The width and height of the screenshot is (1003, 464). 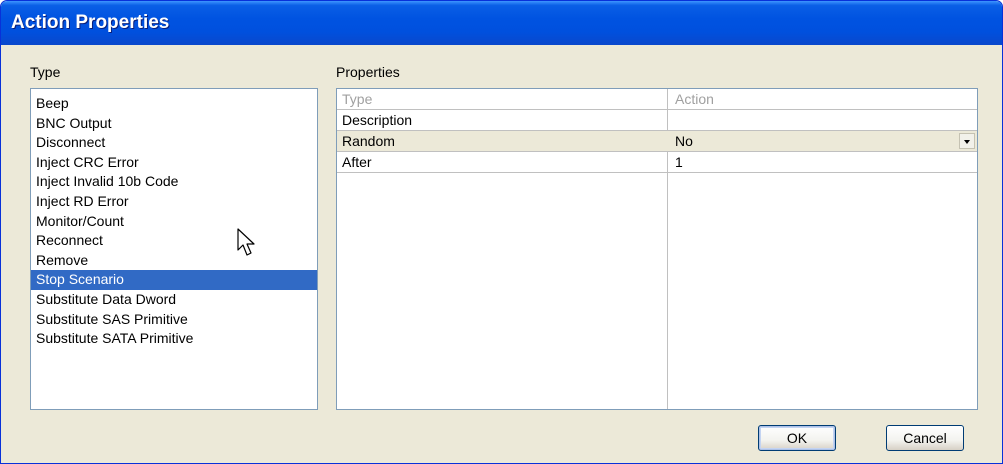 What do you see at coordinates (967, 141) in the screenshot?
I see `chevron-down-icon` at bounding box center [967, 141].